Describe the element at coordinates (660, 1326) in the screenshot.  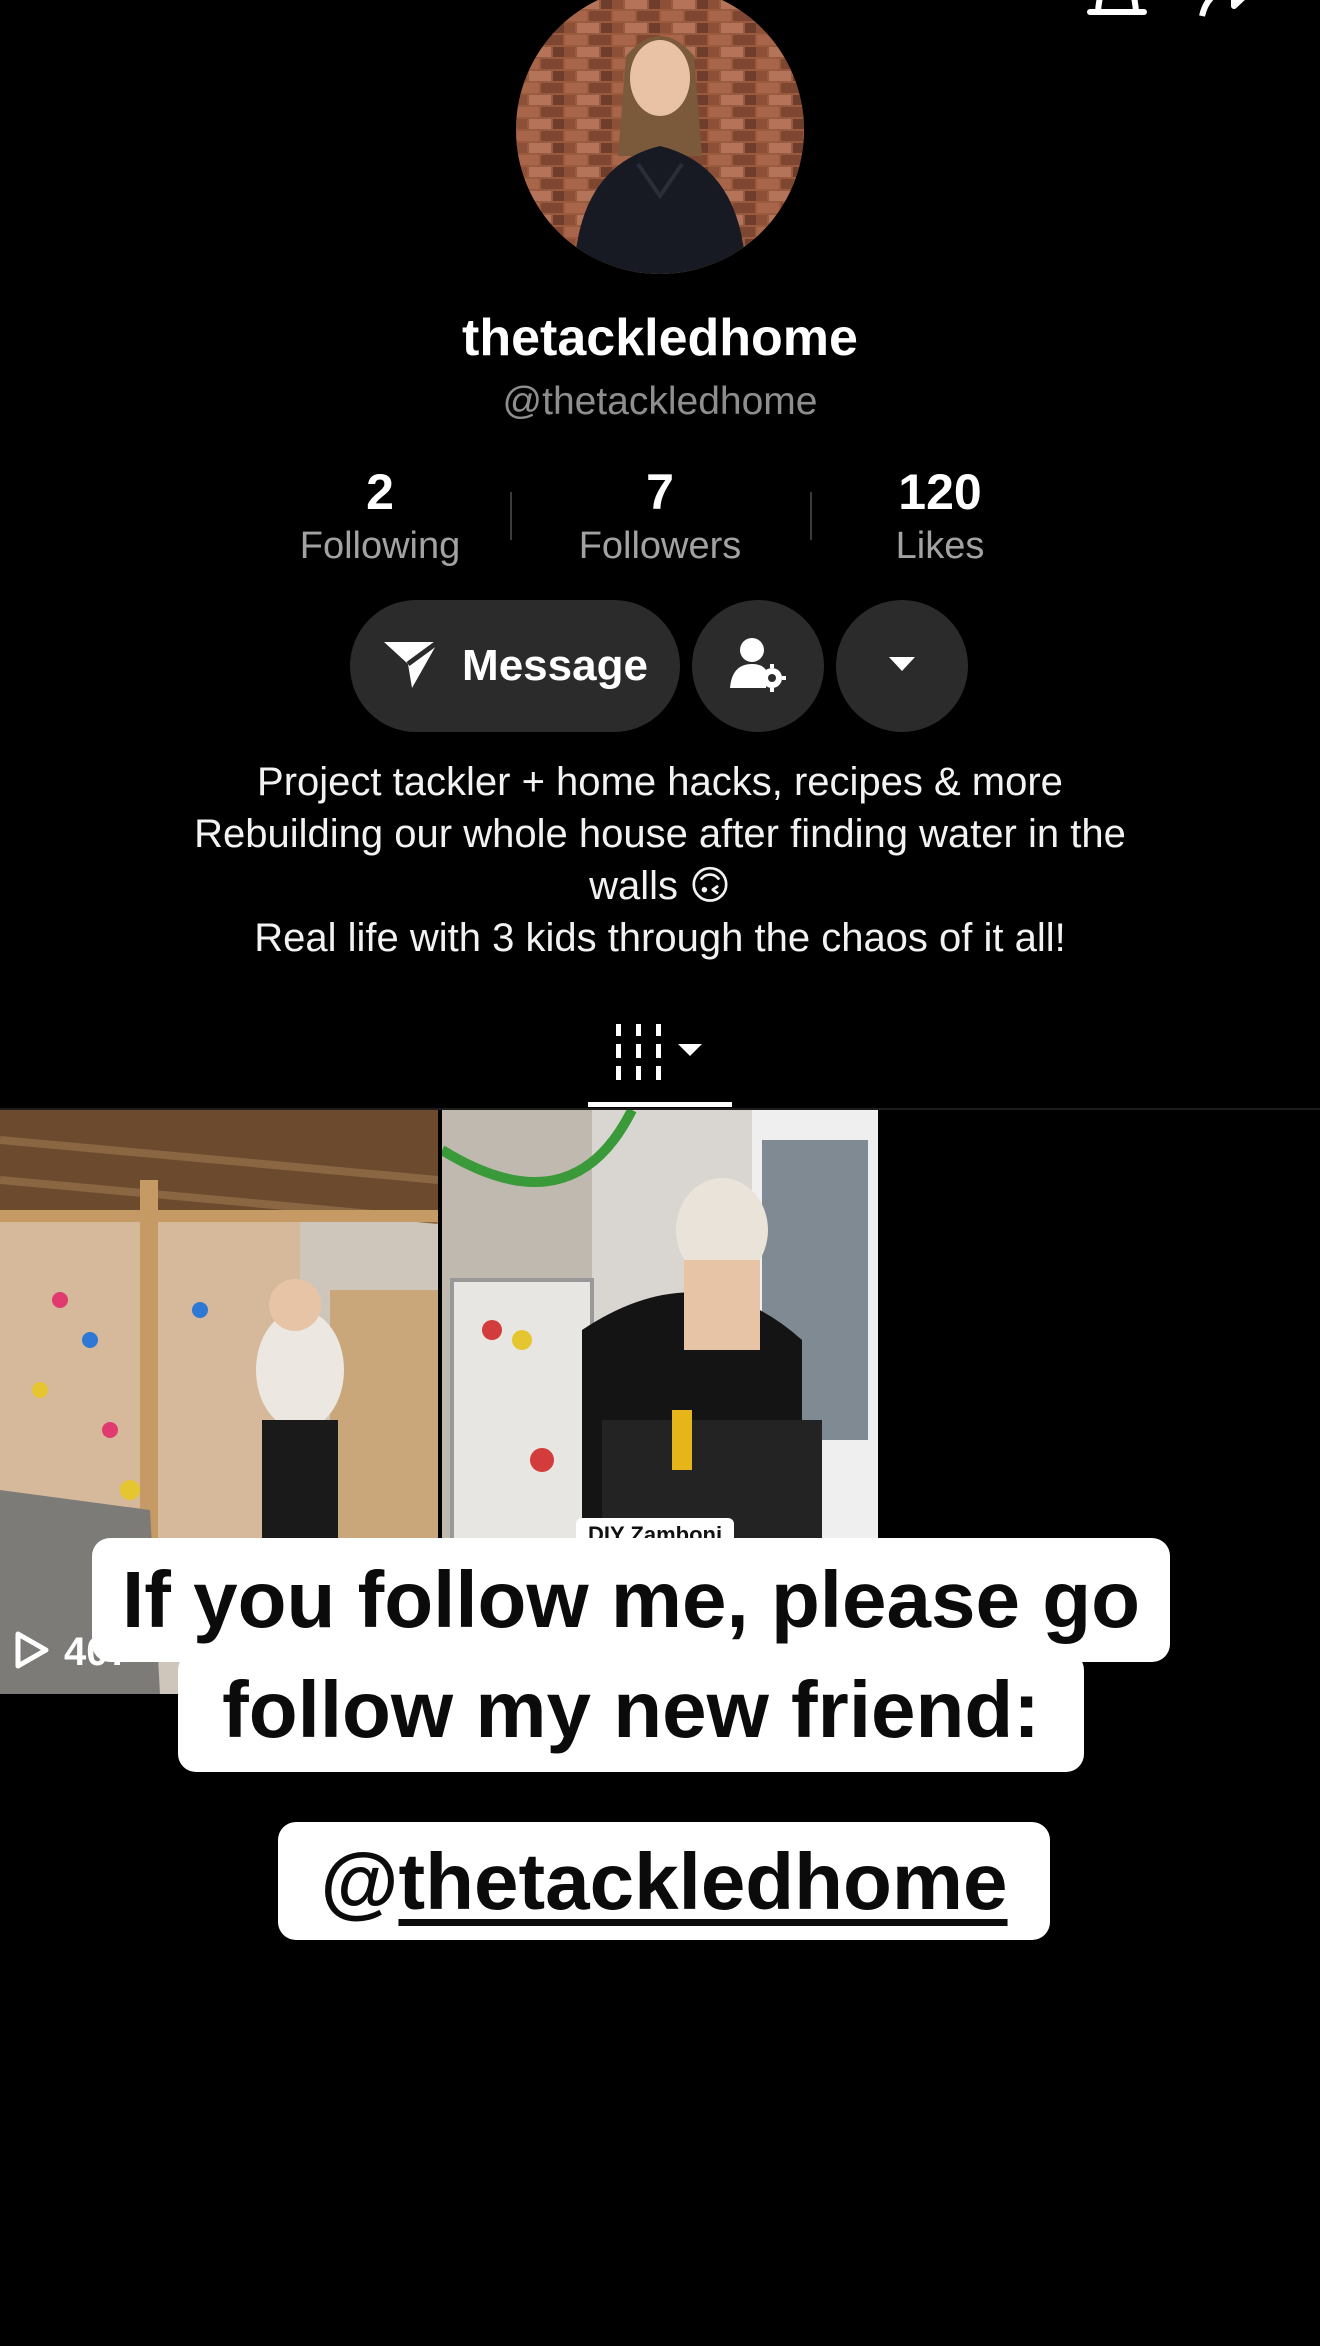
I see `video-thumbnail` at that location.